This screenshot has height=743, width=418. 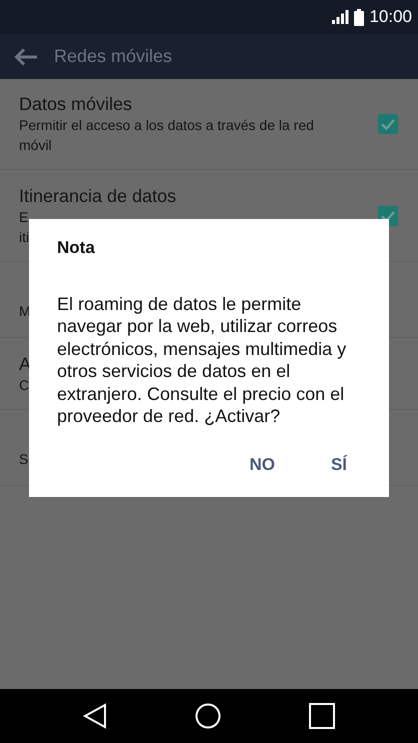 What do you see at coordinates (35, 145) in the screenshot?
I see `setting-description: móvil` at bounding box center [35, 145].